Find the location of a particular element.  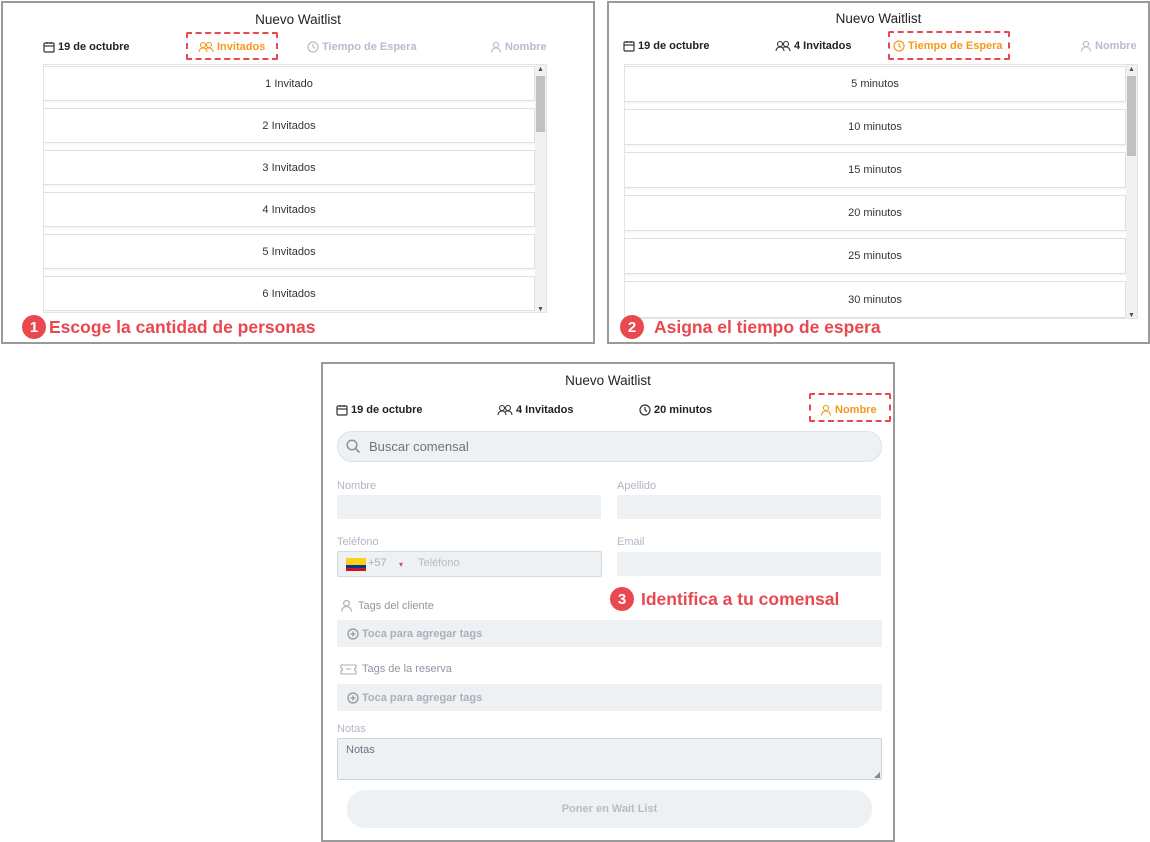

step-text: Asigna el tiempo de espera is located at coordinates (767, 326).